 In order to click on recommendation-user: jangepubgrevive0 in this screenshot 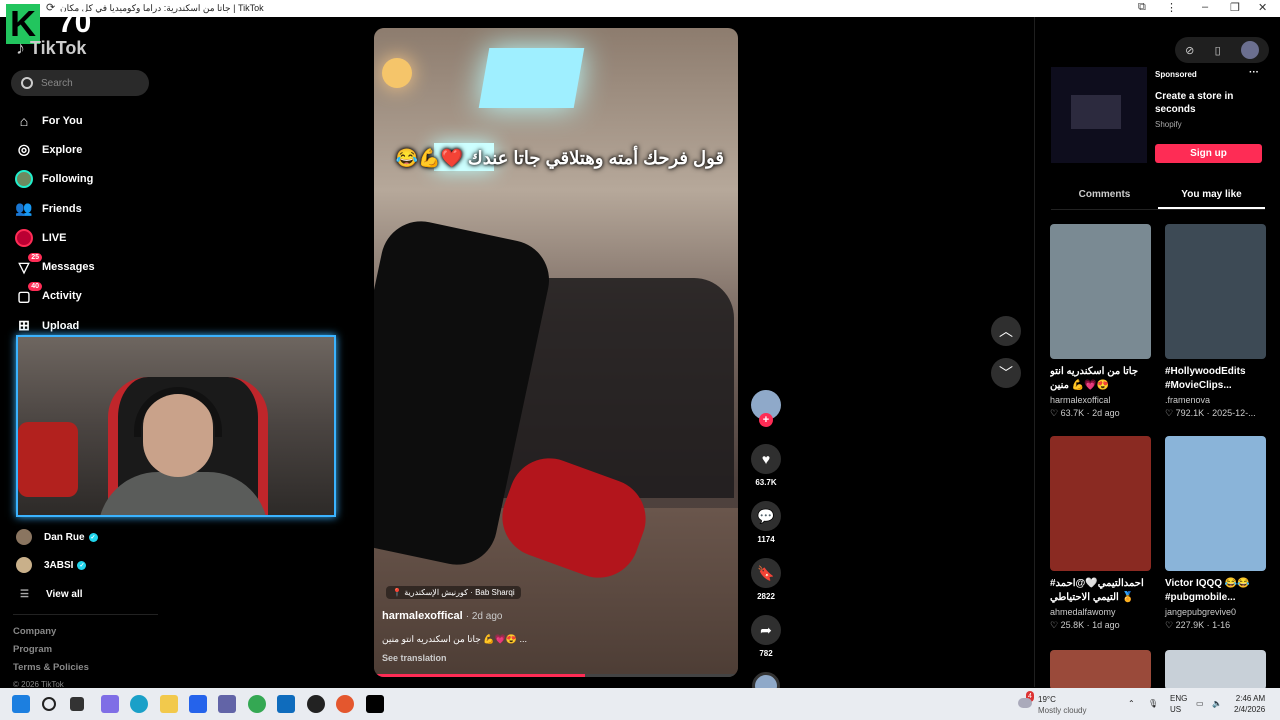, I will do `click(1215, 612)`.